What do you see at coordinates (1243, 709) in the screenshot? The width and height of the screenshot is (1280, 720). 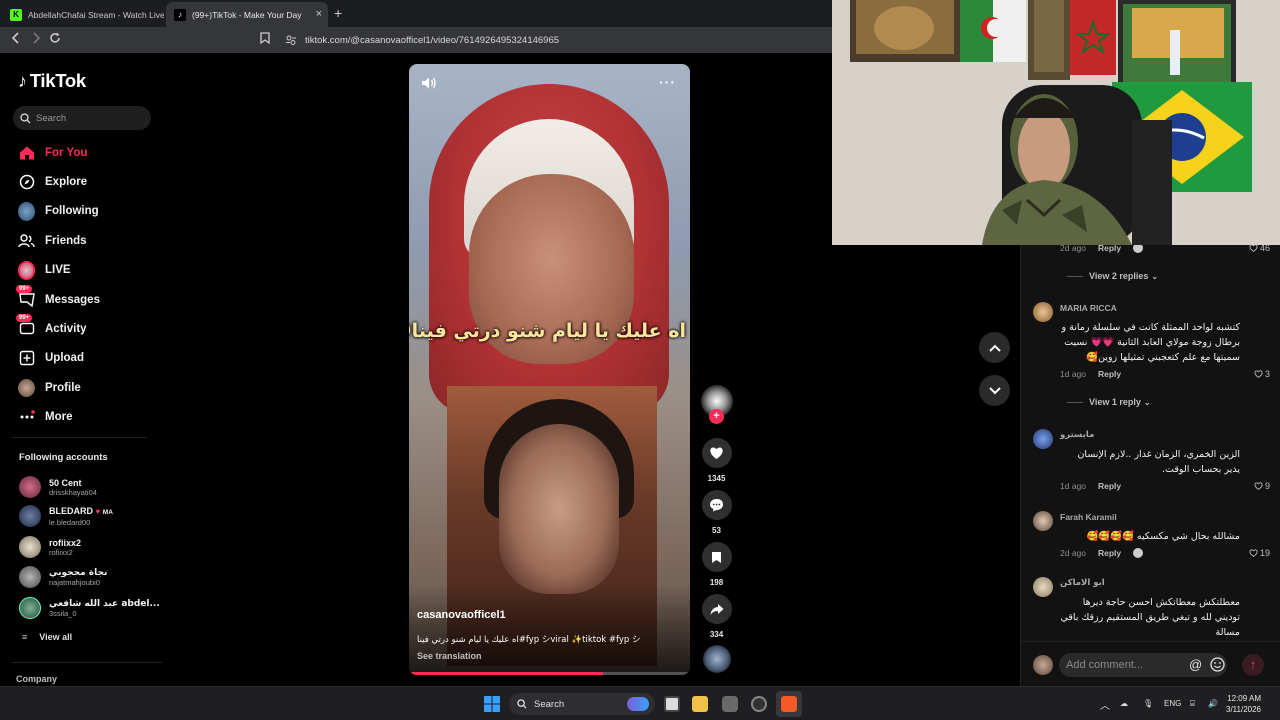 I see `clock-date: 3/11/2026` at bounding box center [1243, 709].